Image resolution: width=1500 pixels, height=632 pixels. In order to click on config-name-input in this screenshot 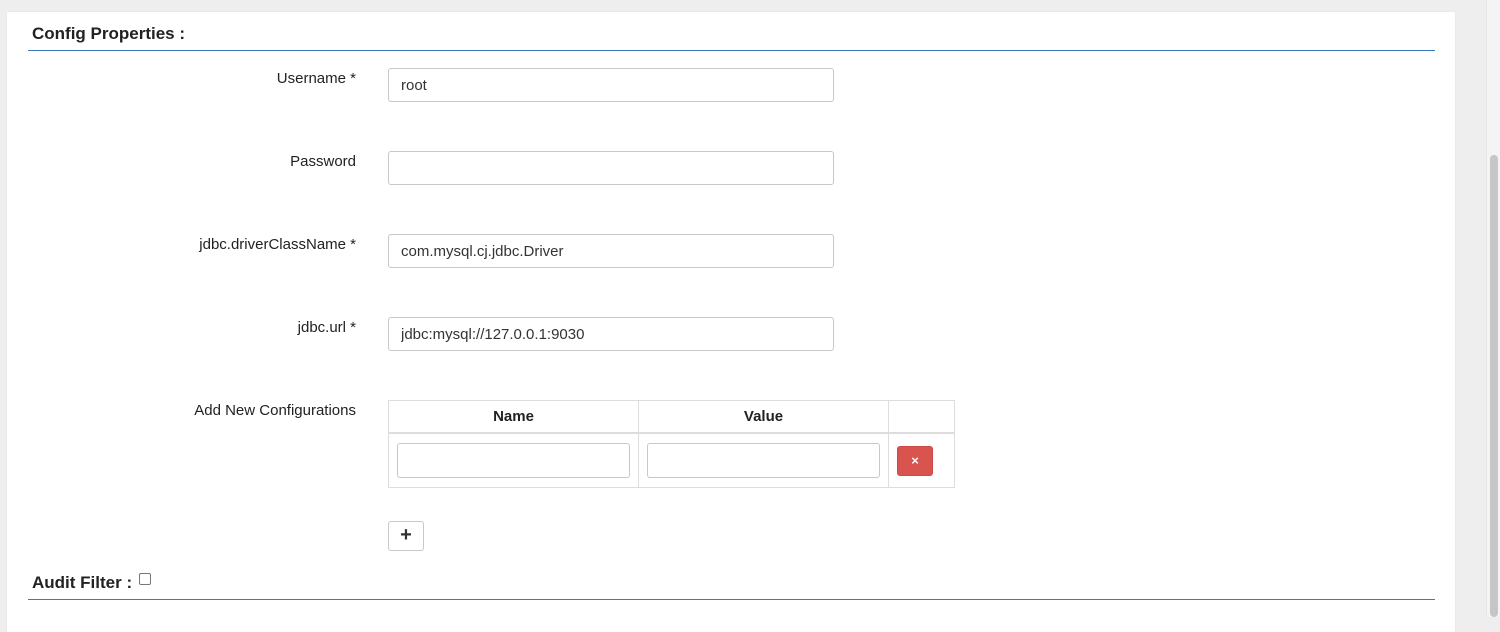, I will do `click(513, 460)`.